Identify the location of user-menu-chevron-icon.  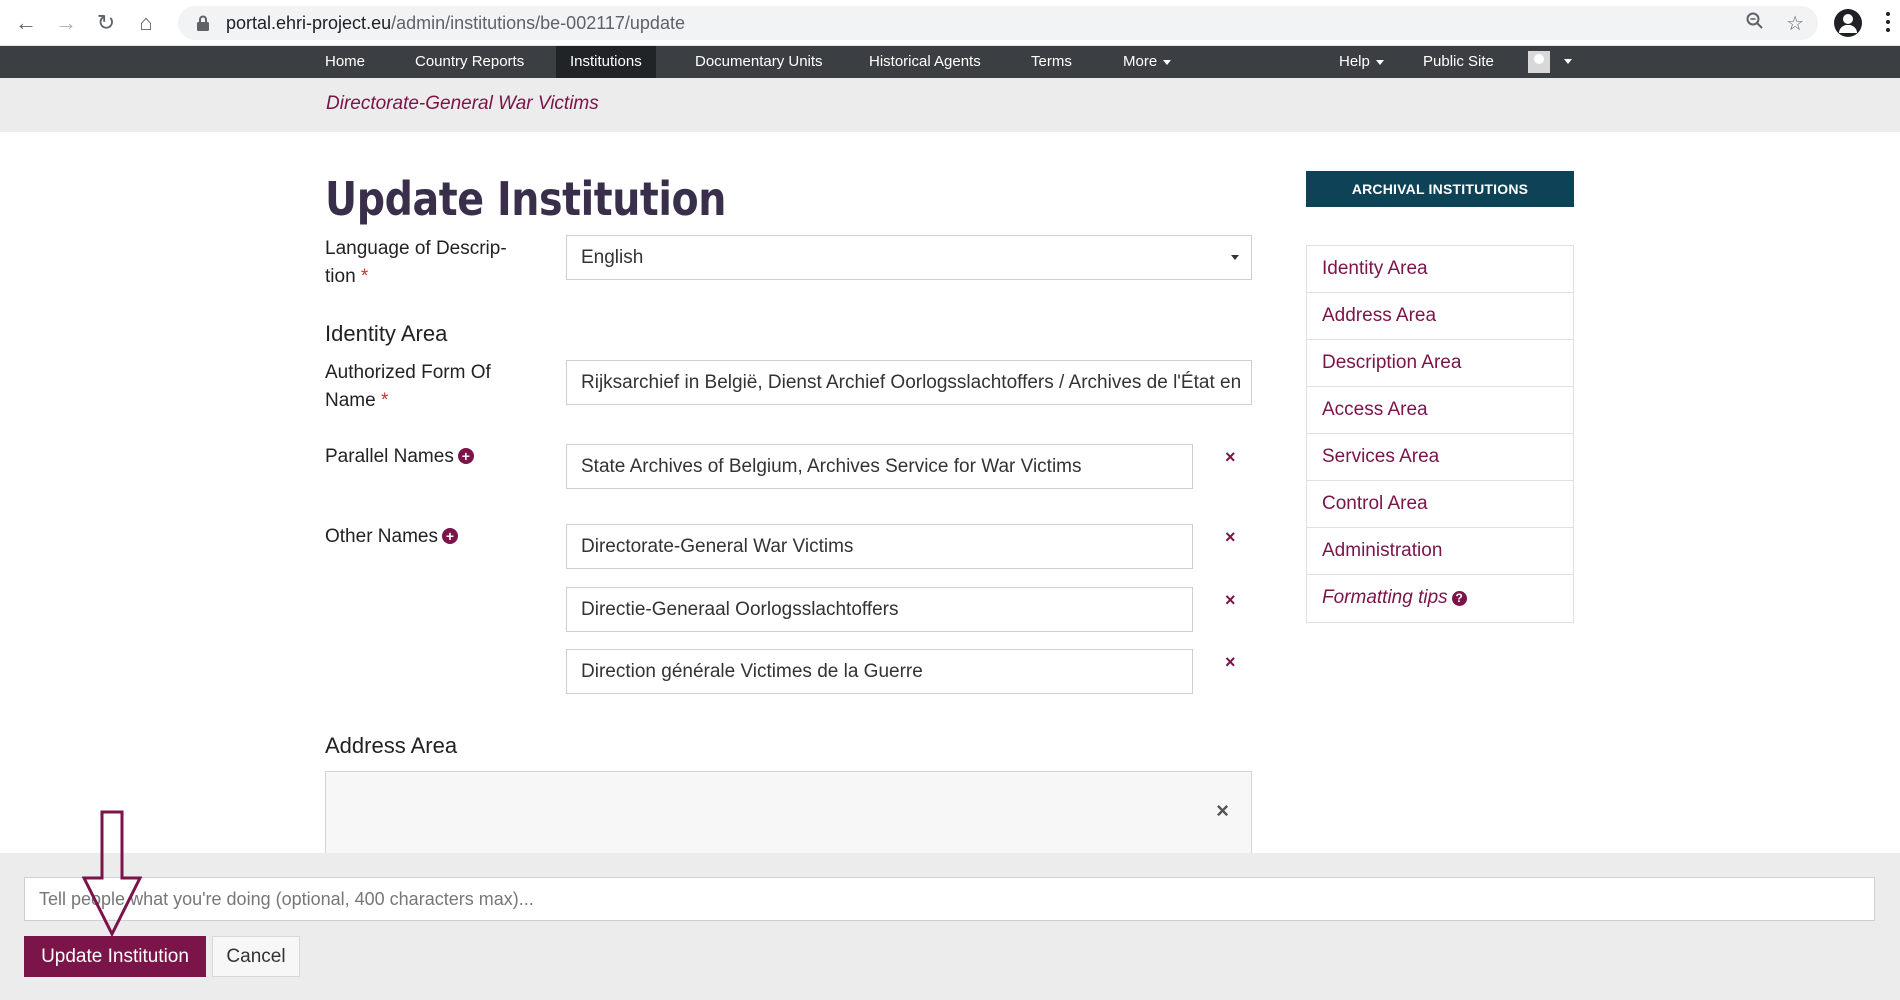
(1568, 61).